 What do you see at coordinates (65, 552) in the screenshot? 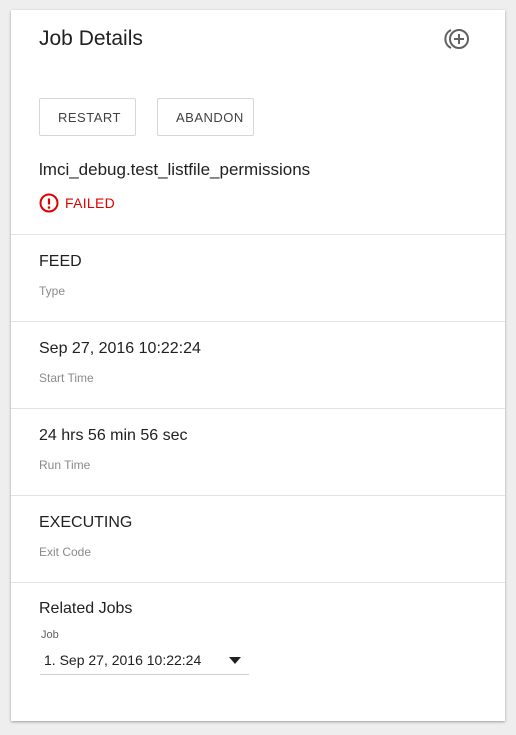
I see `detail-label: Exit Code` at bounding box center [65, 552].